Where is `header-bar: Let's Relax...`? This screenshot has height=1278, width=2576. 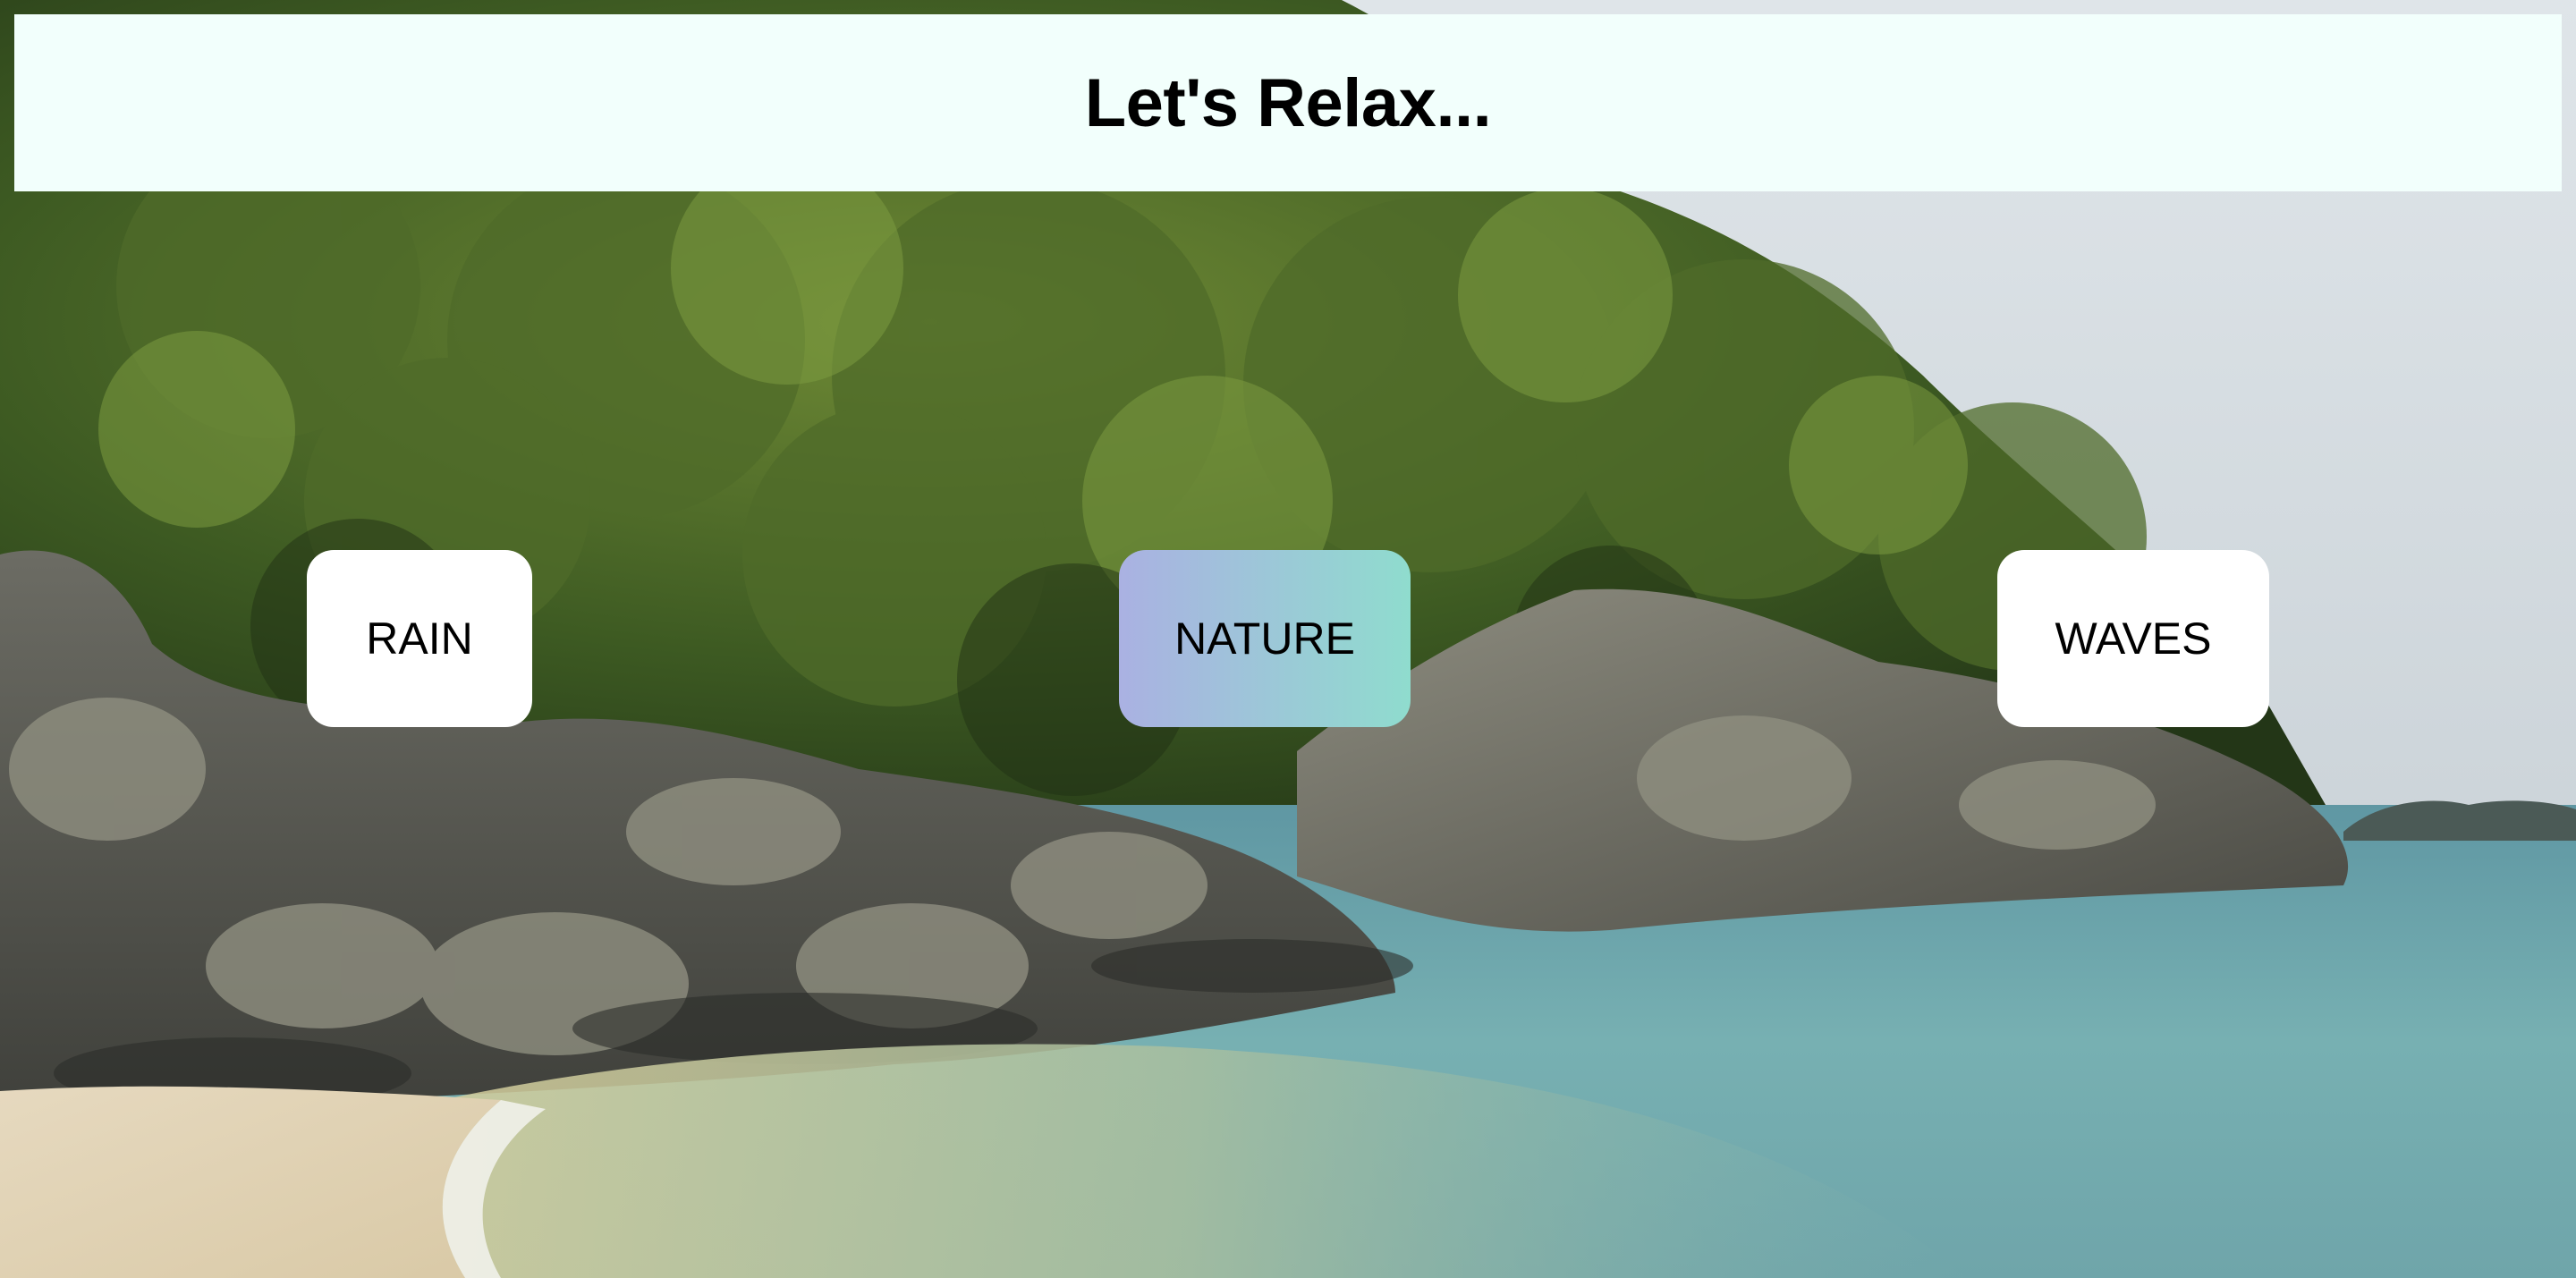
header-bar: Let's Relax... is located at coordinates (1288, 102).